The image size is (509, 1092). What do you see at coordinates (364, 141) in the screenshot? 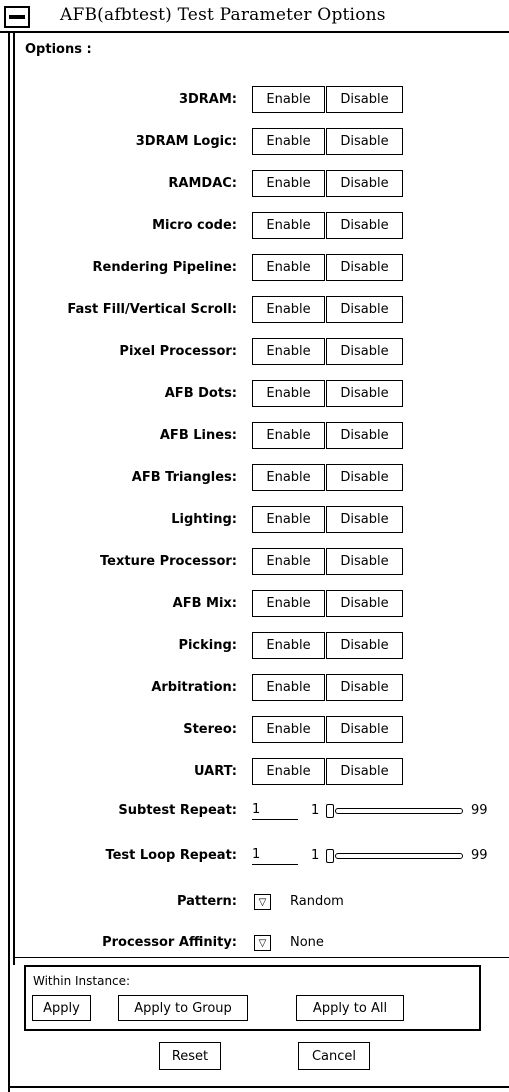
I see `3dram-logic-disable-button: Disable` at bounding box center [364, 141].